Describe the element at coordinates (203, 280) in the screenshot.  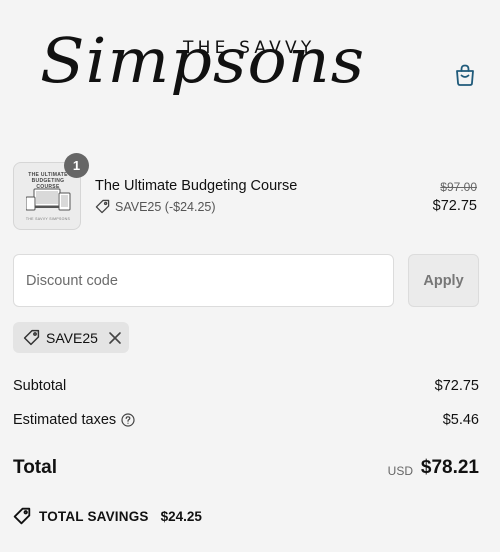
I see `discount-code-input` at that location.